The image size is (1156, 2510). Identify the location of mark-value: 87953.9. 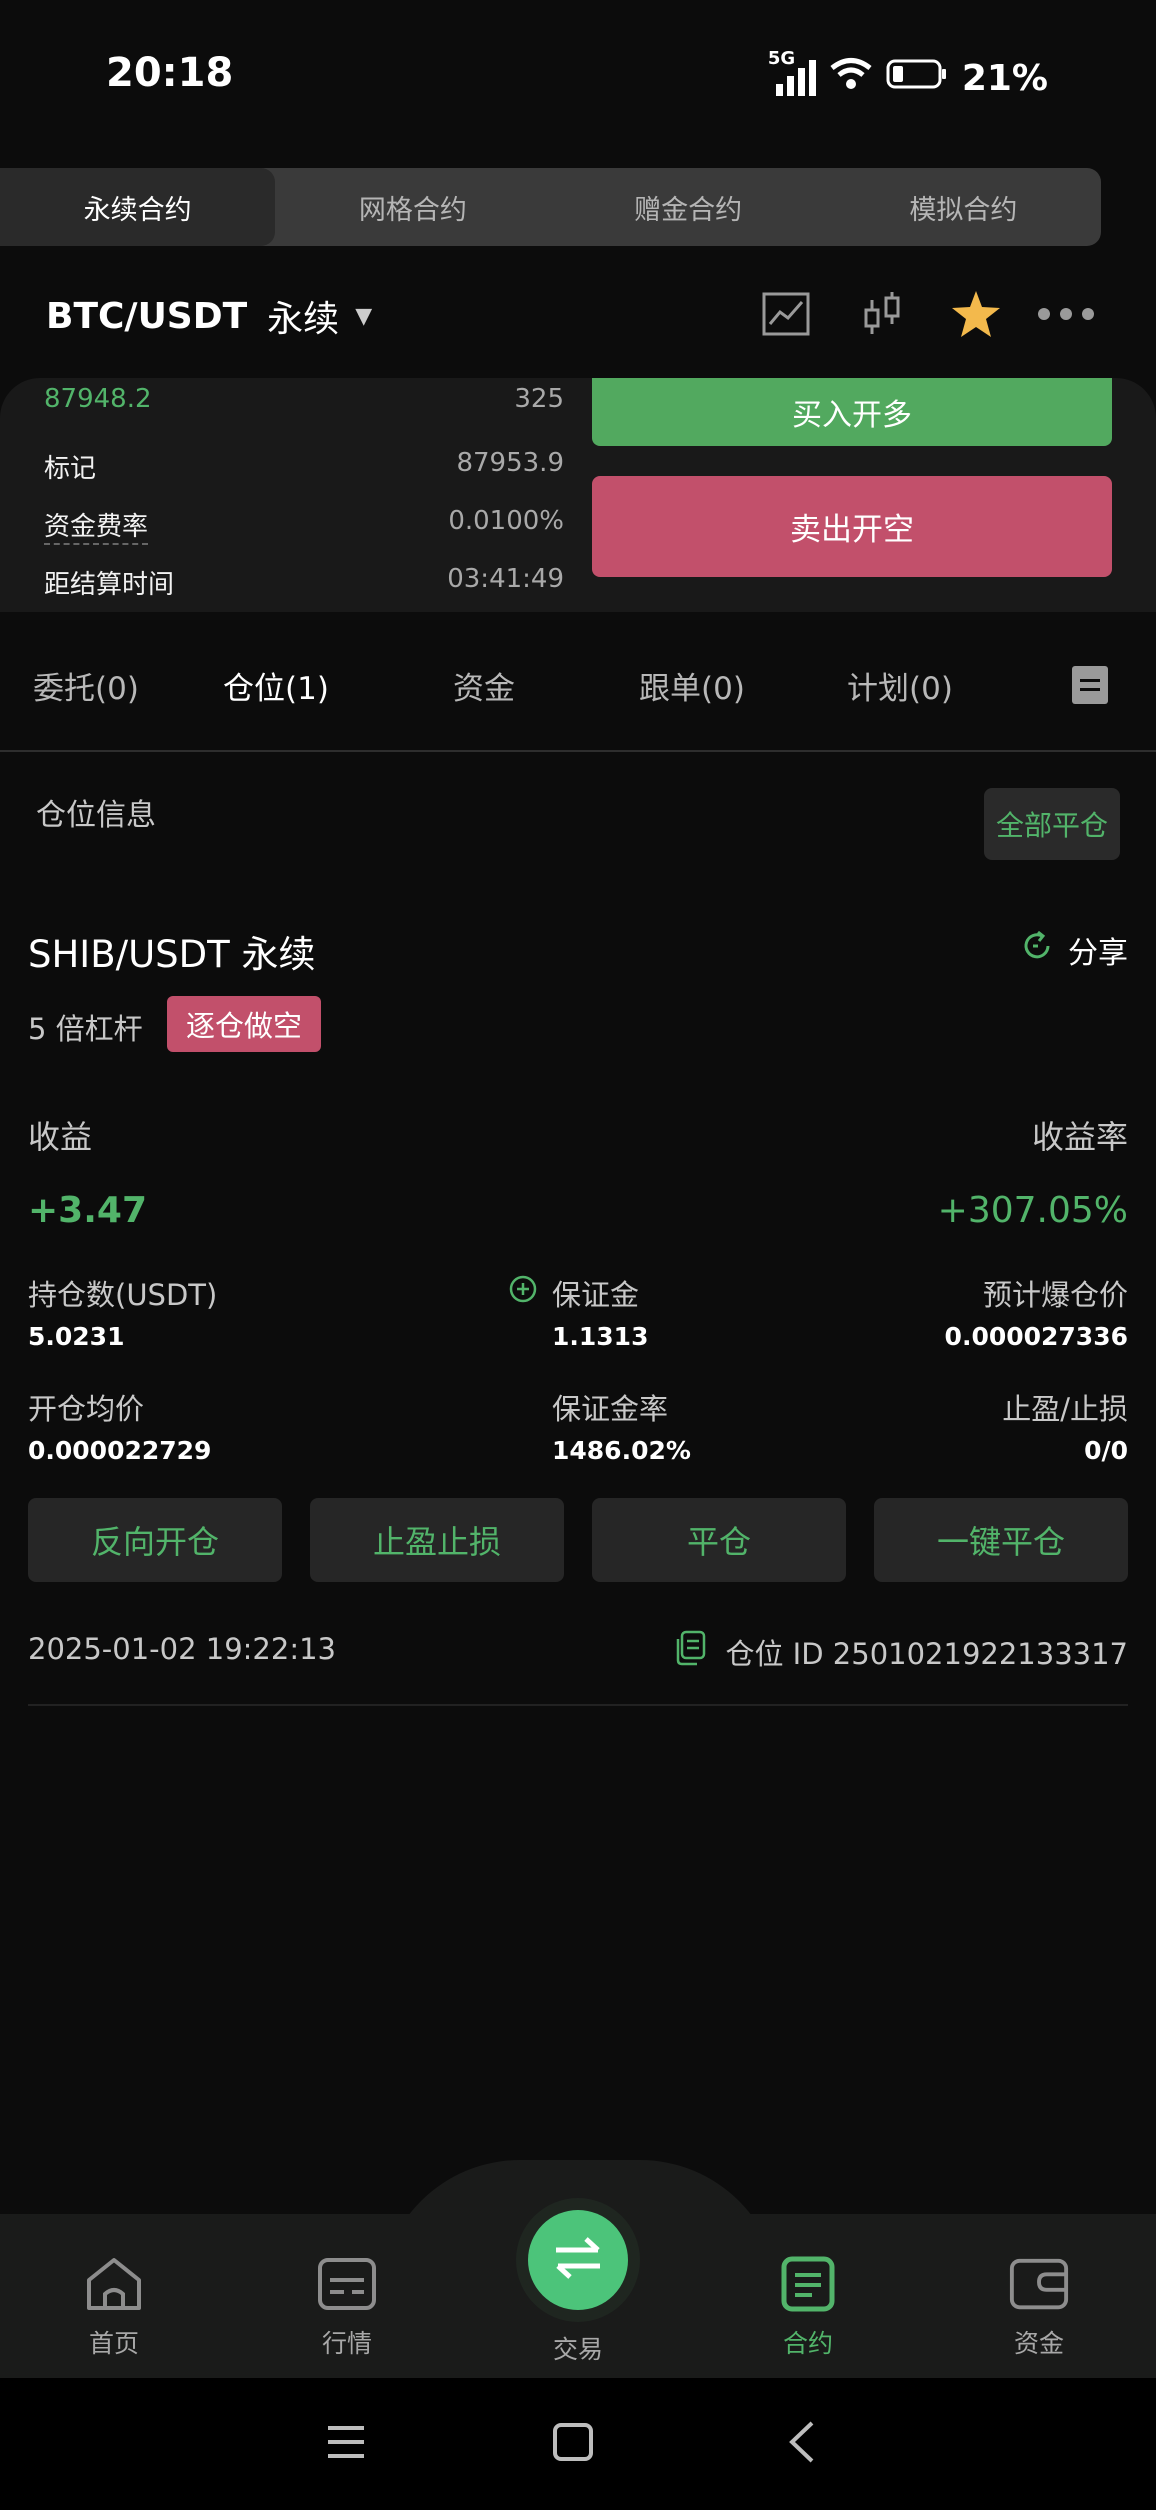
(510, 463).